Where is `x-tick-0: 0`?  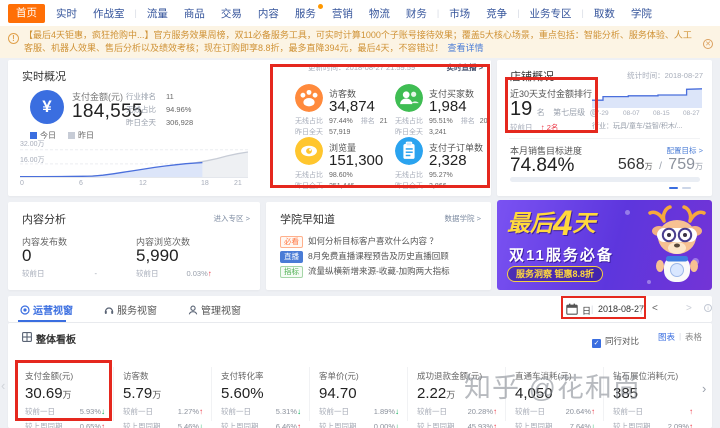
x-tick-0: 0 is located at coordinates (22, 183).